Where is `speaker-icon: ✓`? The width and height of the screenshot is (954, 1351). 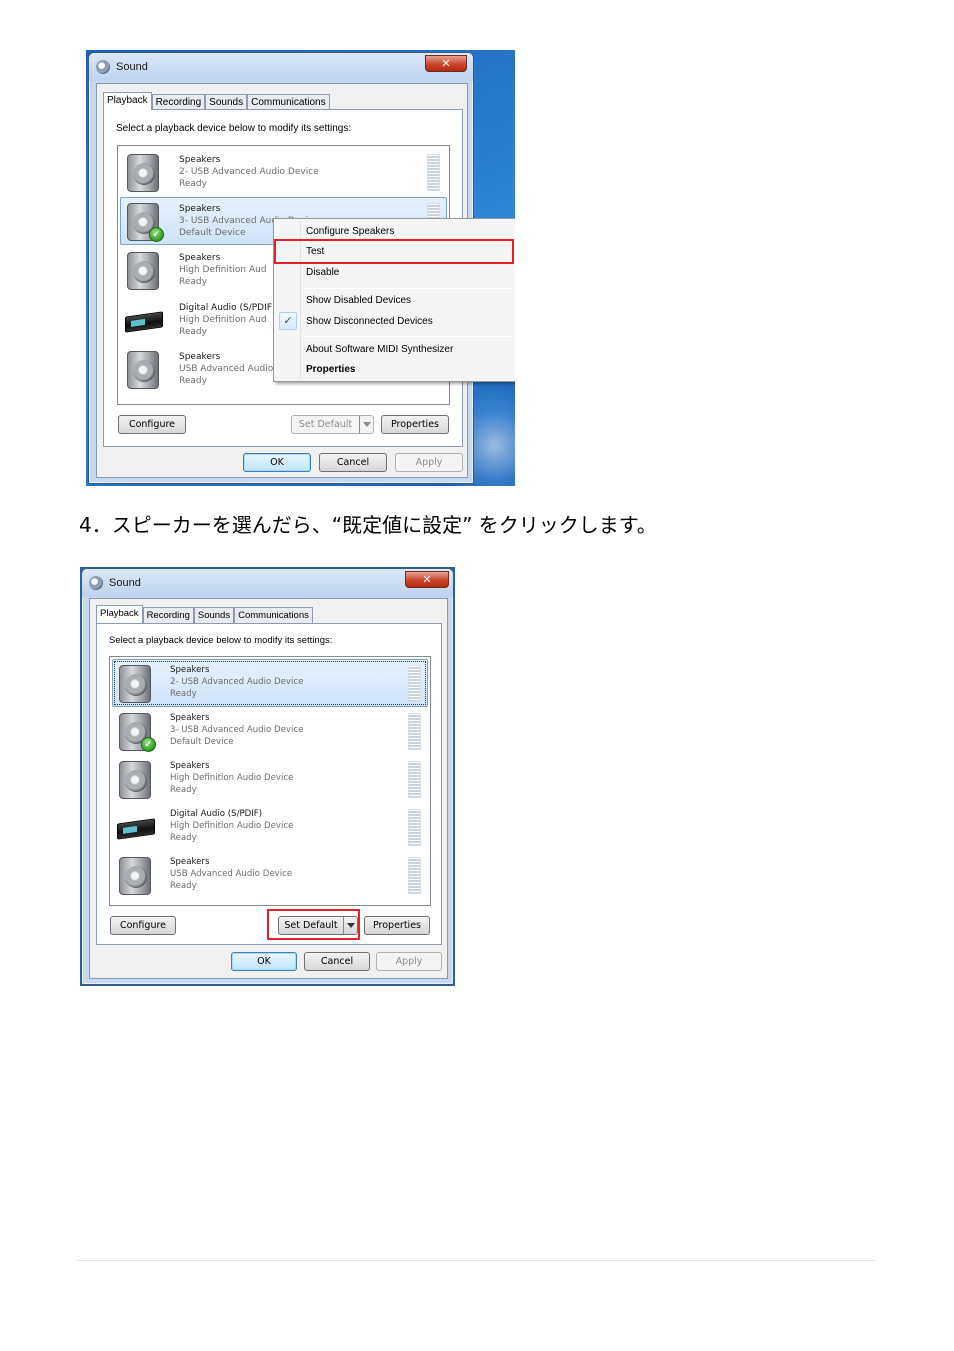 speaker-icon: ✓ is located at coordinates (136, 732).